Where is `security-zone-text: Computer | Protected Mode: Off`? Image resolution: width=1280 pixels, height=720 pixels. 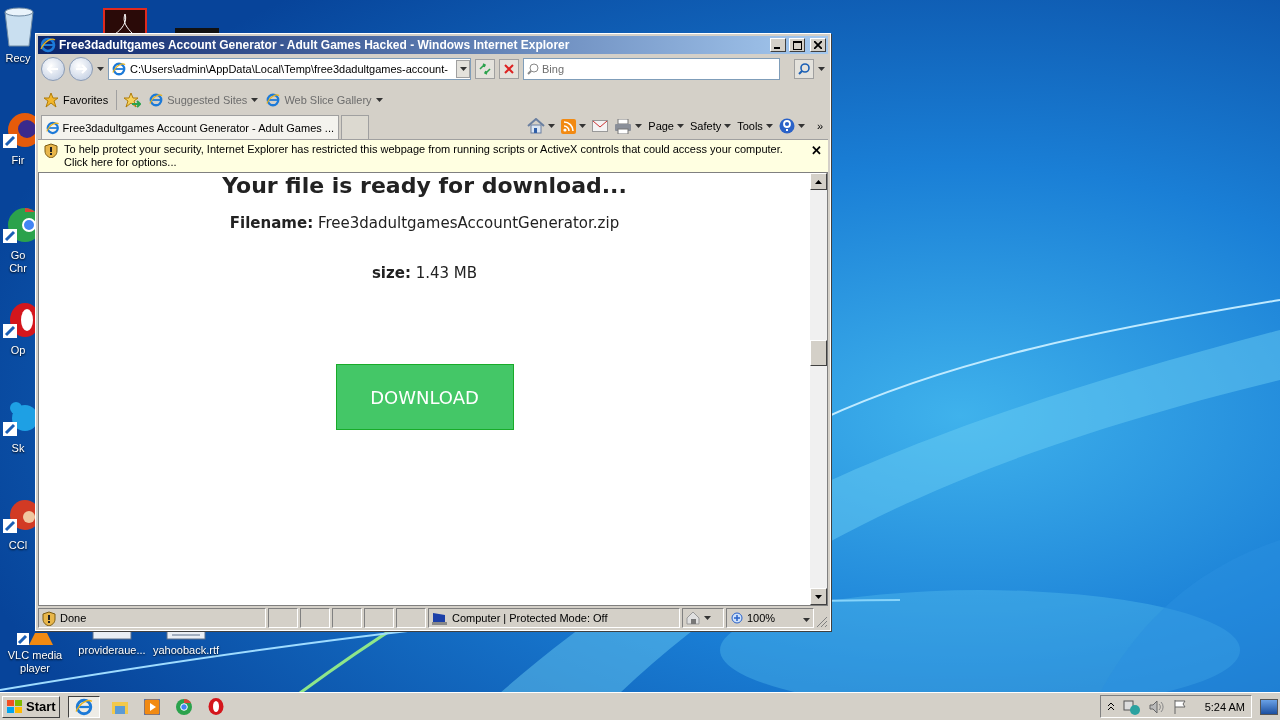
security-zone-text: Computer | Protected Mode: Off is located at coordinates (530, 618).